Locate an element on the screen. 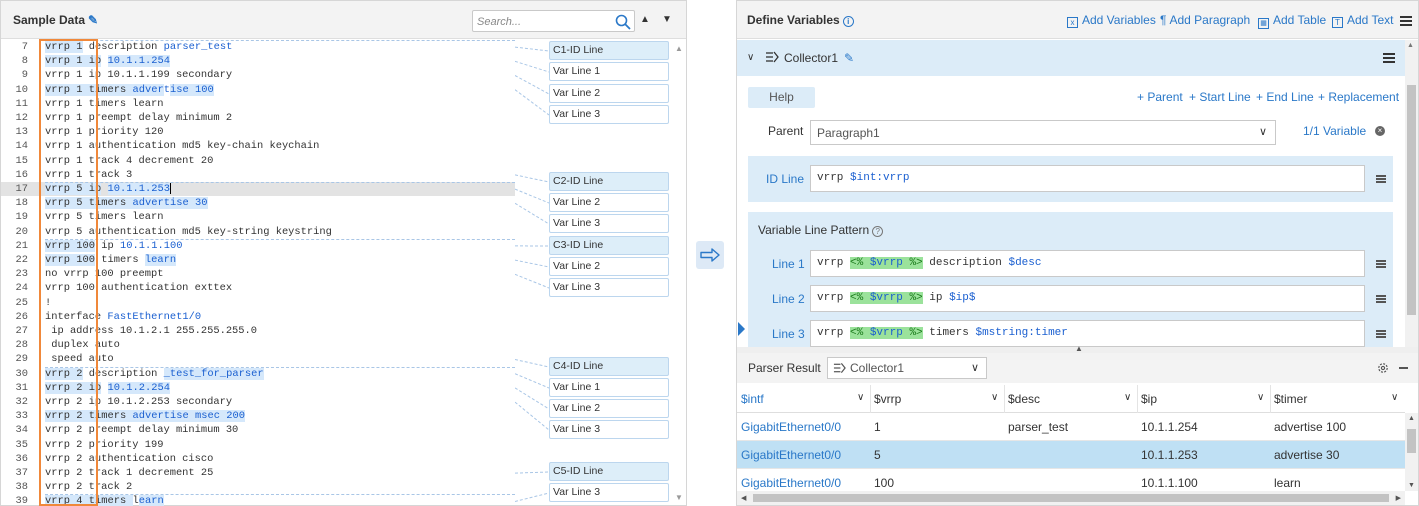  code-line: 27 ip address 10.1.2.1 255.255.255.0 is located at coordinates (258, 331).